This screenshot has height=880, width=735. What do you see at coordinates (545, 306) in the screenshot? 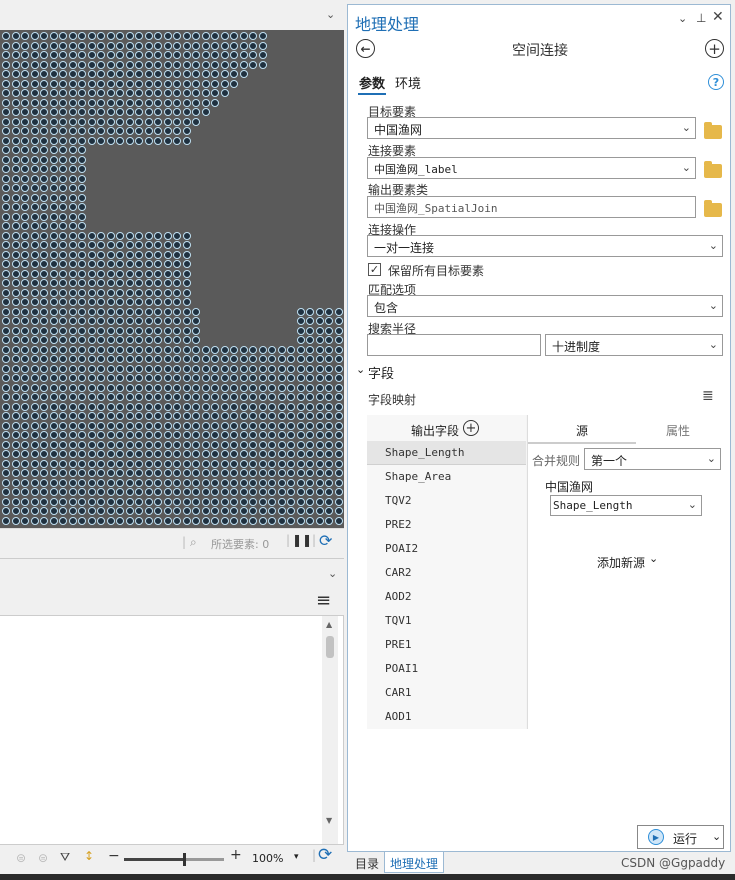
I see `match-option-select: 包含 ⌄` at bounding box center [545, 306].